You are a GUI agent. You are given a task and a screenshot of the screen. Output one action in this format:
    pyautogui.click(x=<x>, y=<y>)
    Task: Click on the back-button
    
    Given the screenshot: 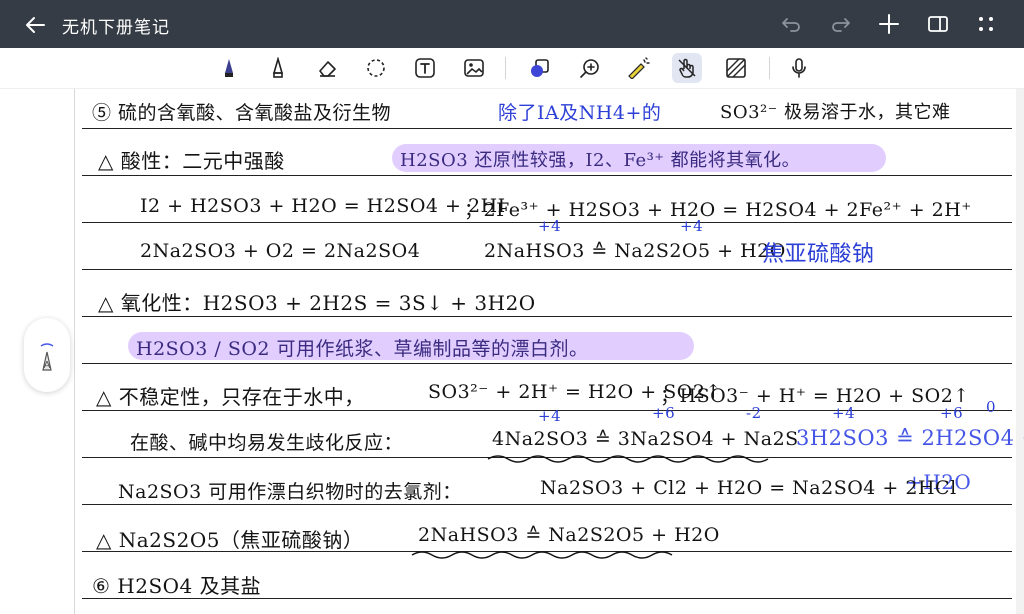 What is the action you would take?
    pyautogui.click(x=35, y=25)
    